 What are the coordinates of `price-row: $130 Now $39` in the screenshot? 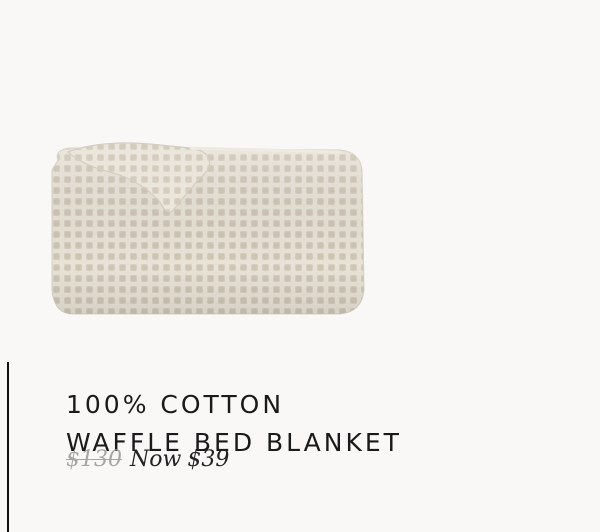 It's located at (147, 459).